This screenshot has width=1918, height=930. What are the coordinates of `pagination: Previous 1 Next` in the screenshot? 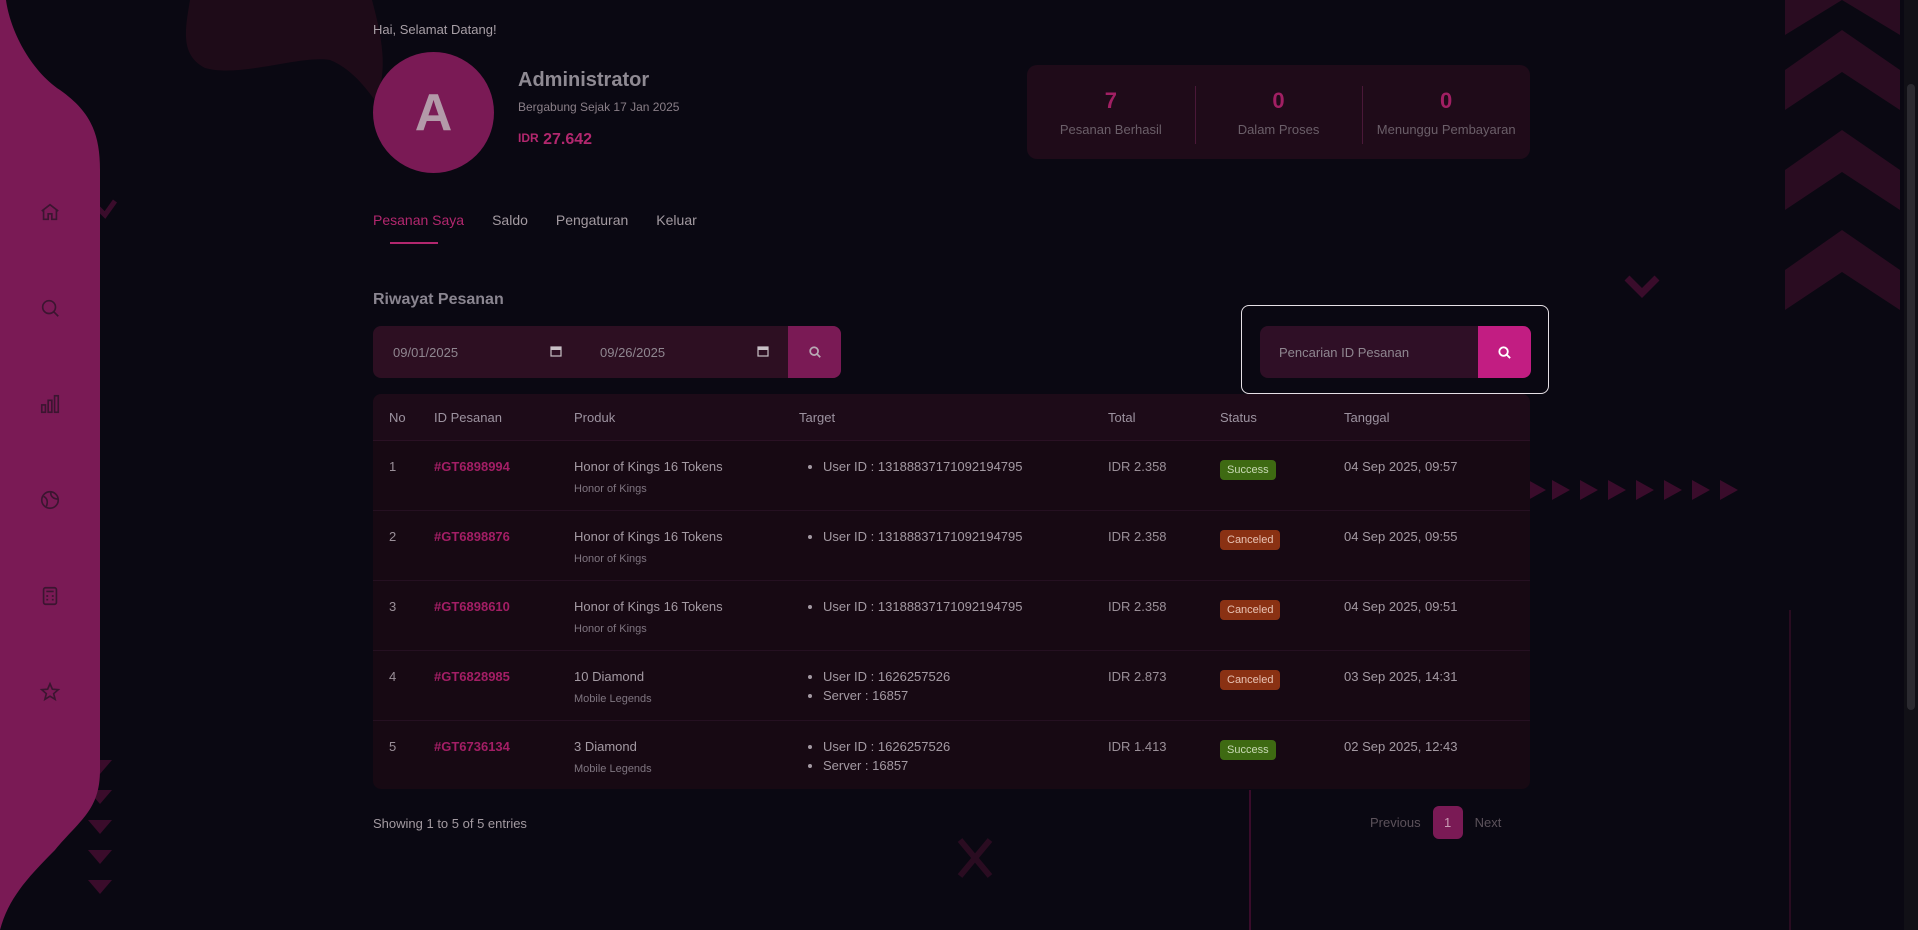 It's located at (1435, 822).